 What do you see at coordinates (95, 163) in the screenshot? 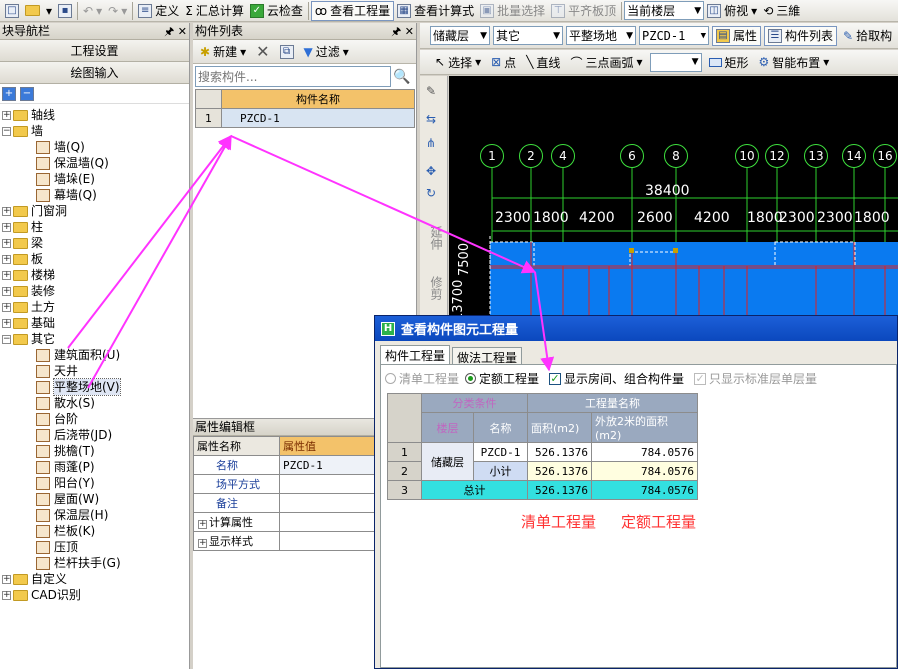
I see `tree-leaf: 保温墙(Q)` at bounding box center [95, 163].